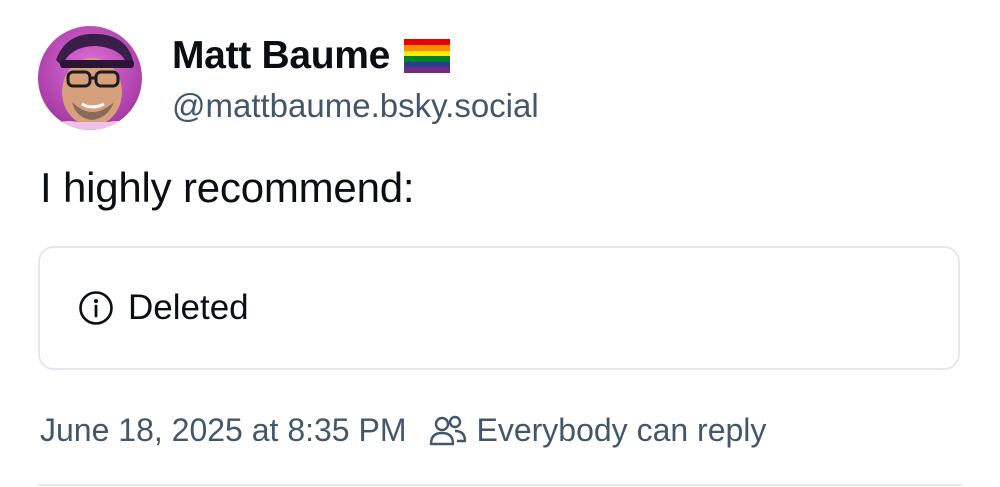  I want to click on author-names: Matt Baume @mattbaume.bsky.social, so click(355, 78).